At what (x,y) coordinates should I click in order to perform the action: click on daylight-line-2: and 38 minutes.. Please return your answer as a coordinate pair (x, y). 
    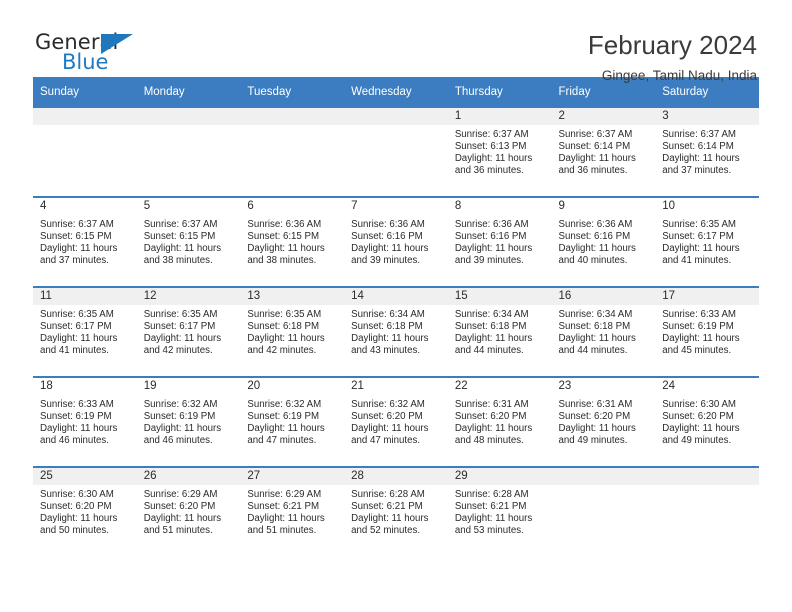
    Looking at the image, I should click on (282, 261).